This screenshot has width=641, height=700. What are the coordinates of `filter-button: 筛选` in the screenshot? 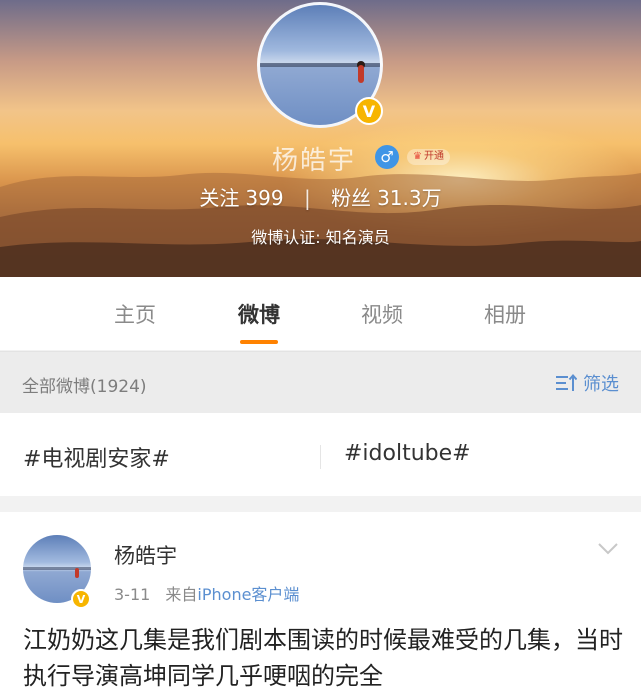 It's located at (587, 383).